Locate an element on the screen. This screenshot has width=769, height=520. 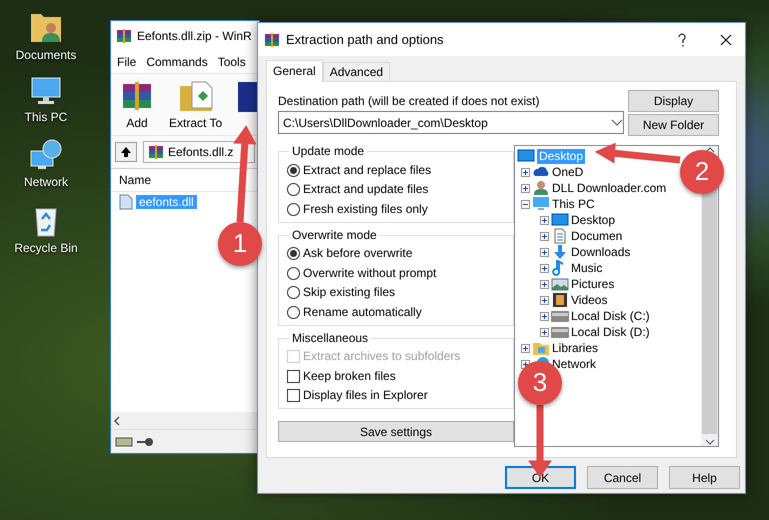
user-icon is located at coordinates (541, 188).